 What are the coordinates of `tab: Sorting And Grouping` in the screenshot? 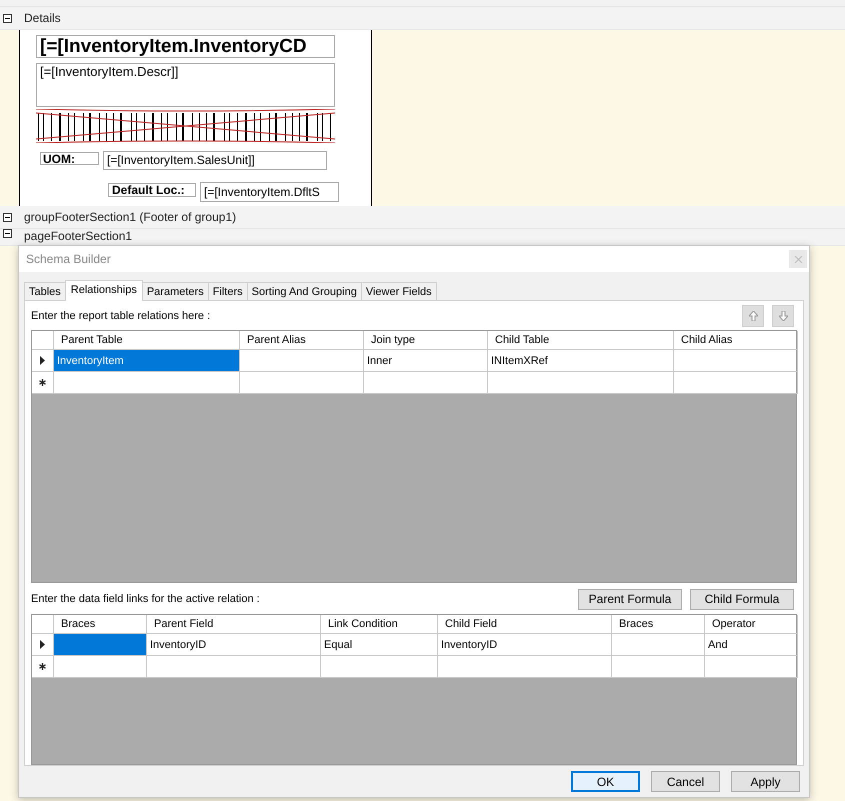 It's located at (304, 291).